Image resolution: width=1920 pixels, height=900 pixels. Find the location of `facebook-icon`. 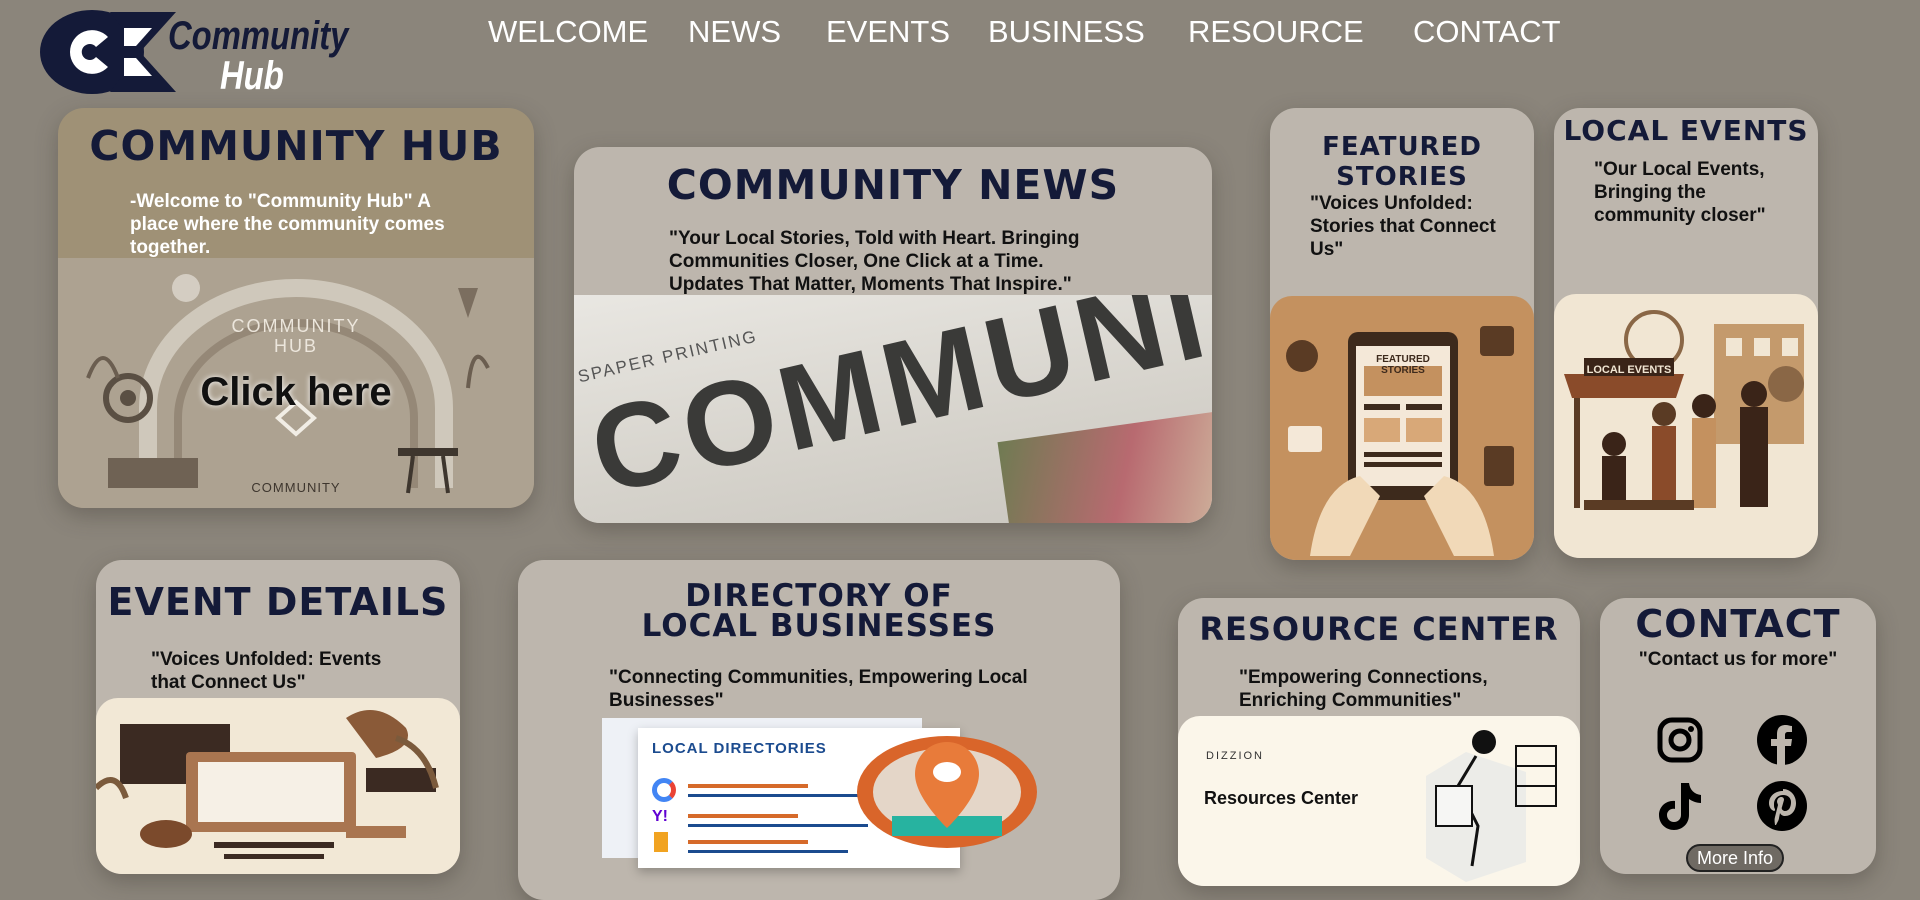

facebook-icon is located at coordinates (1782, 740).